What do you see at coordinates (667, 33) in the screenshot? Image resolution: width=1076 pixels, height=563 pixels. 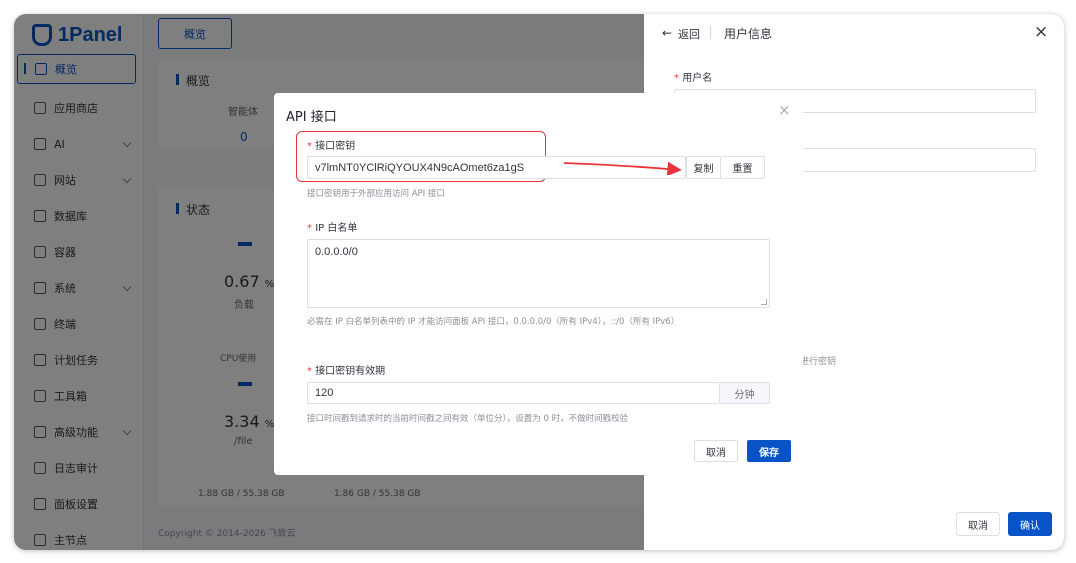 I see `back-arrow-icon: ←` at bounding box center [667, 33].